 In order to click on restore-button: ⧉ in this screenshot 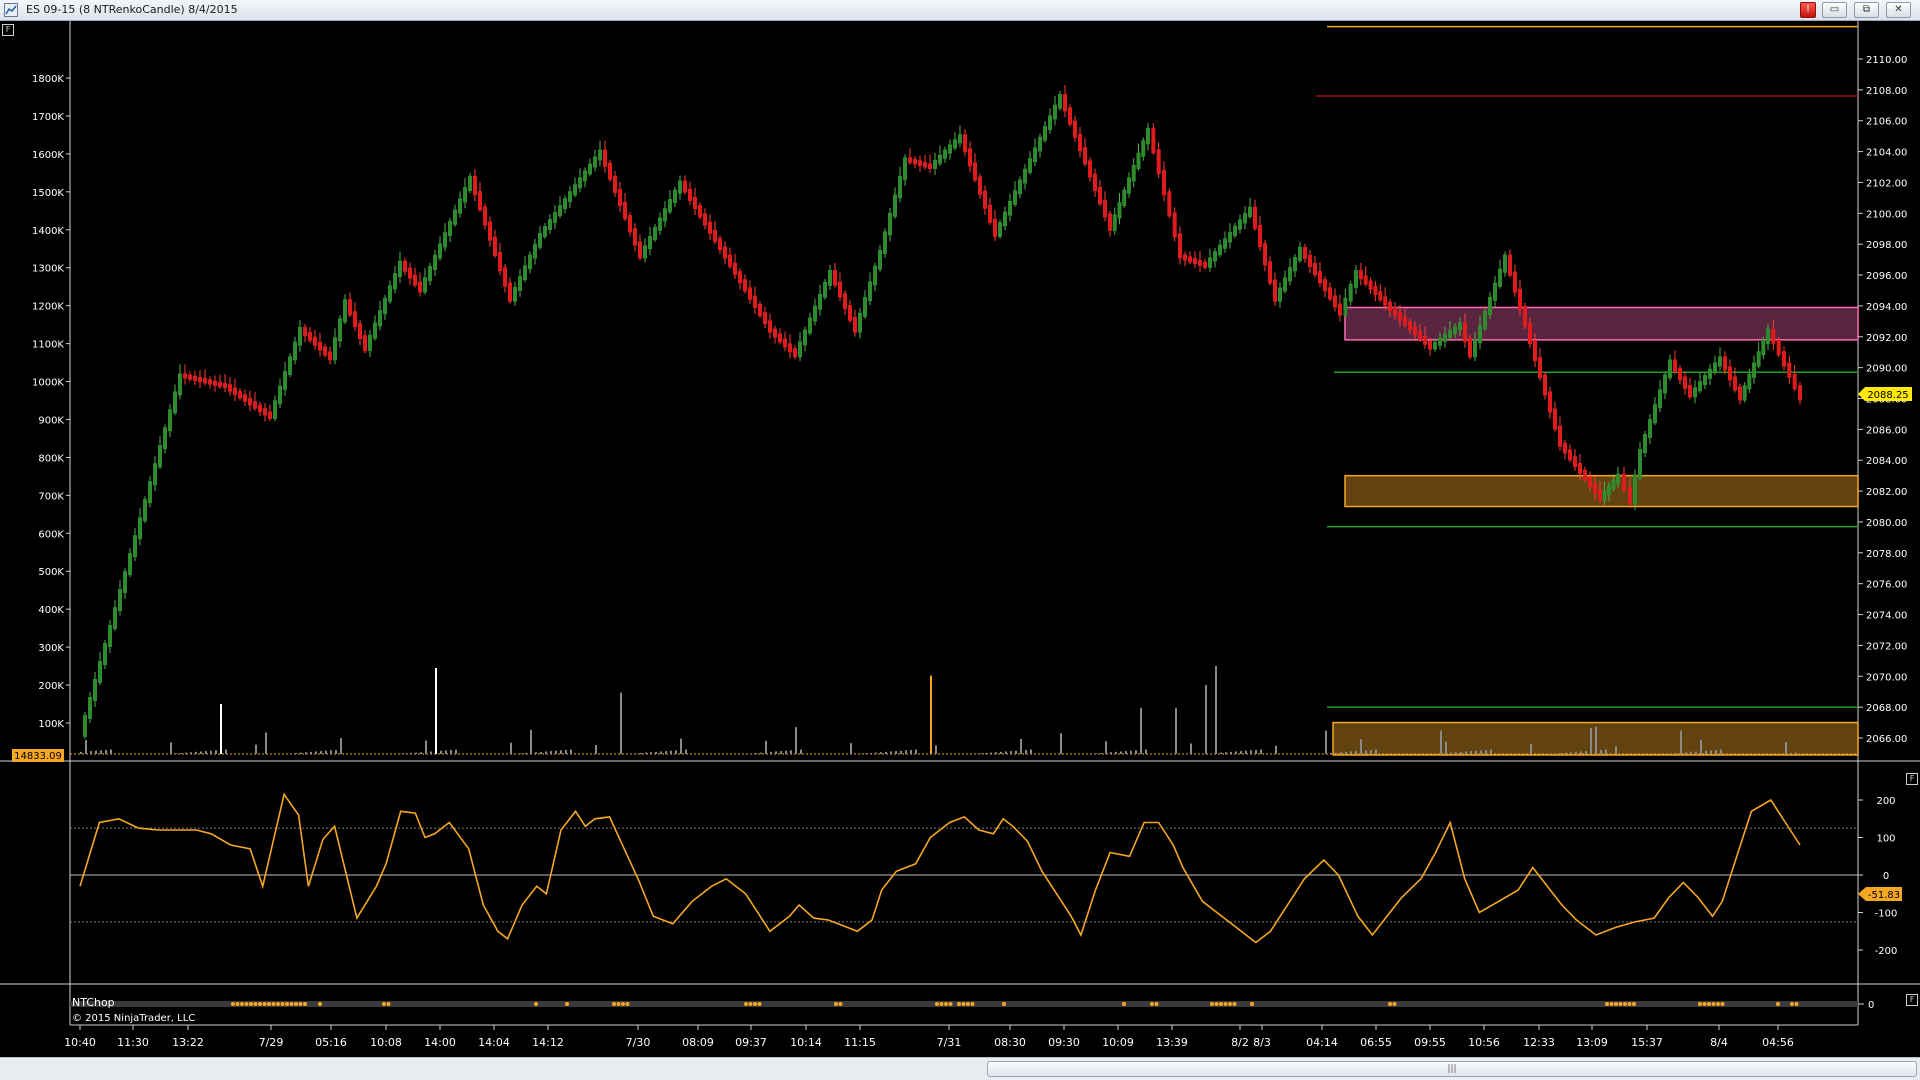, I will do `click(1866, 10)`.